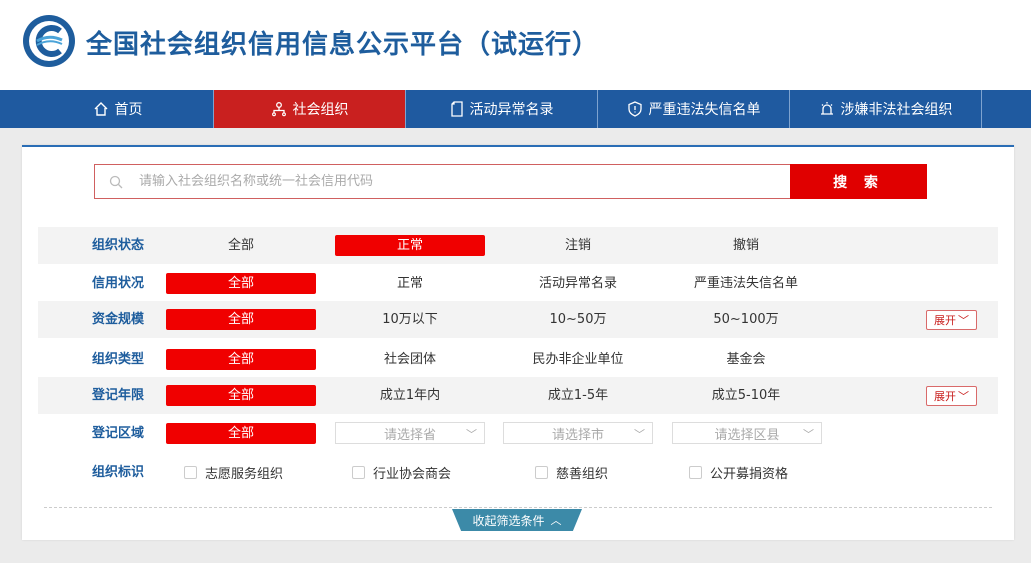  Describe the element at coordinates (896, 110) in the screenshot. I see `nav-item-label: 涉嫌非法社会组织` at that location.